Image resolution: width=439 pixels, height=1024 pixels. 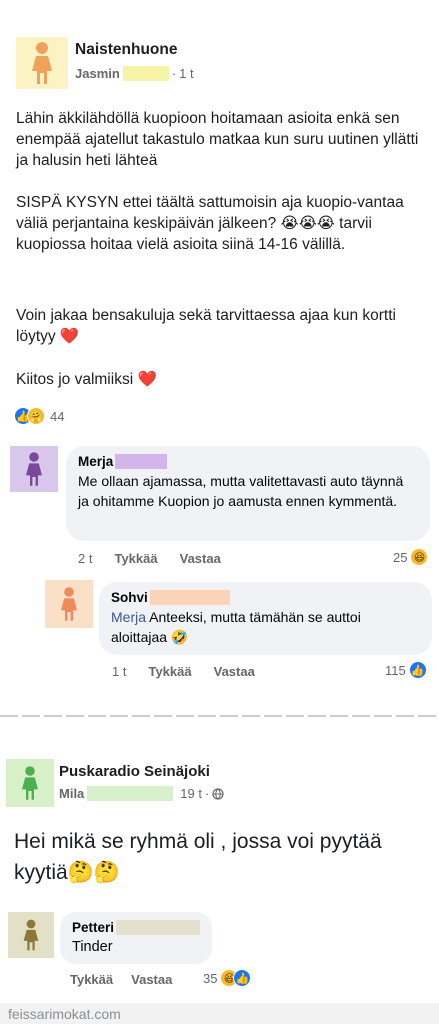 What do you see at coordinates (97, 73) in the screenshot?
I see `author-name: Jasmin` at bounding box center [97, 73].